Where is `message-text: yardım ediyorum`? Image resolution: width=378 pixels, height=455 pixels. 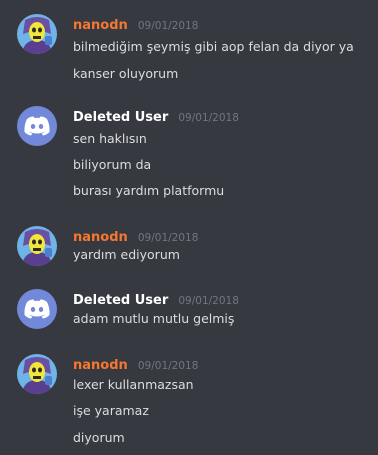
message-text: yardım ediyorum is located at coordinates (126, 254).